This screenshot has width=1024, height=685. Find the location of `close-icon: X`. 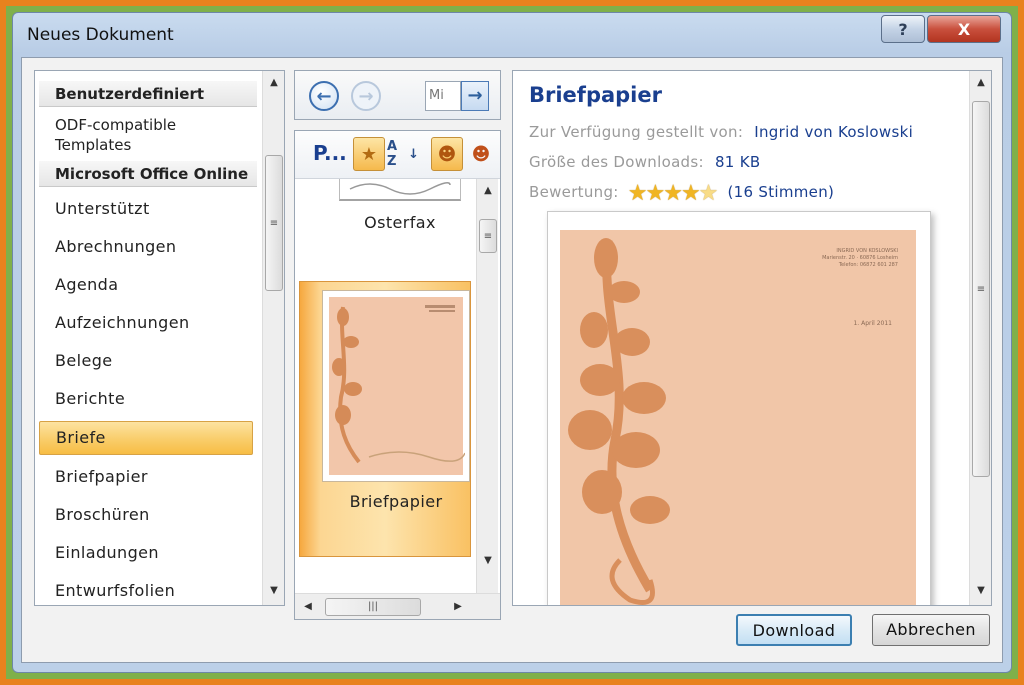

close-icon: X is located at coordinates (964, 29).